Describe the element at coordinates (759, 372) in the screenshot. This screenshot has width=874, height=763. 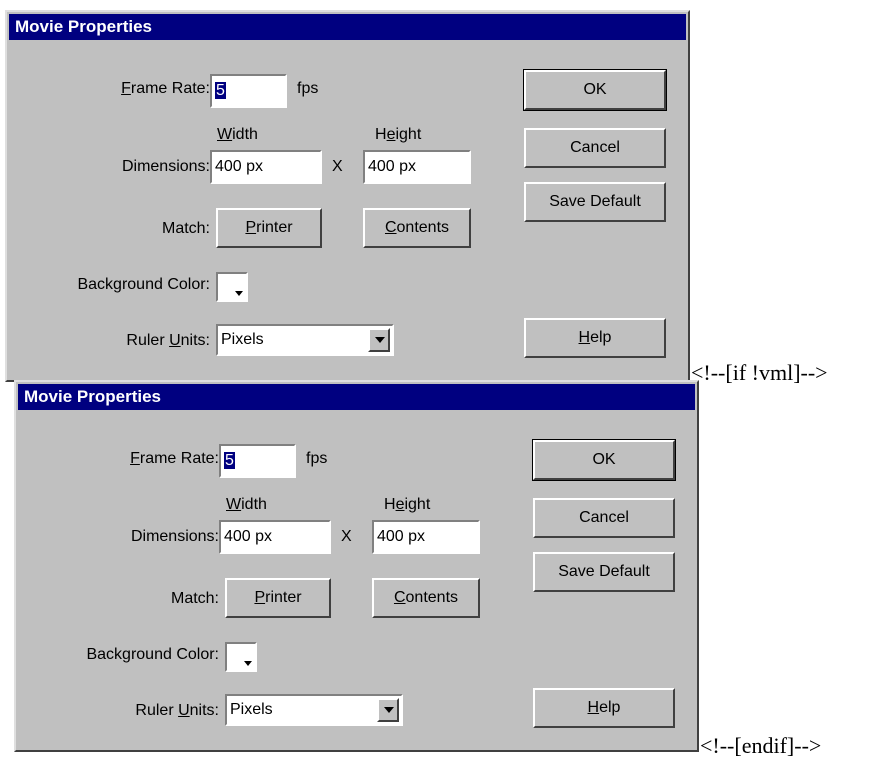
I see `conditional-comment-if-vml: <!--[if !vml]-->` at that location.